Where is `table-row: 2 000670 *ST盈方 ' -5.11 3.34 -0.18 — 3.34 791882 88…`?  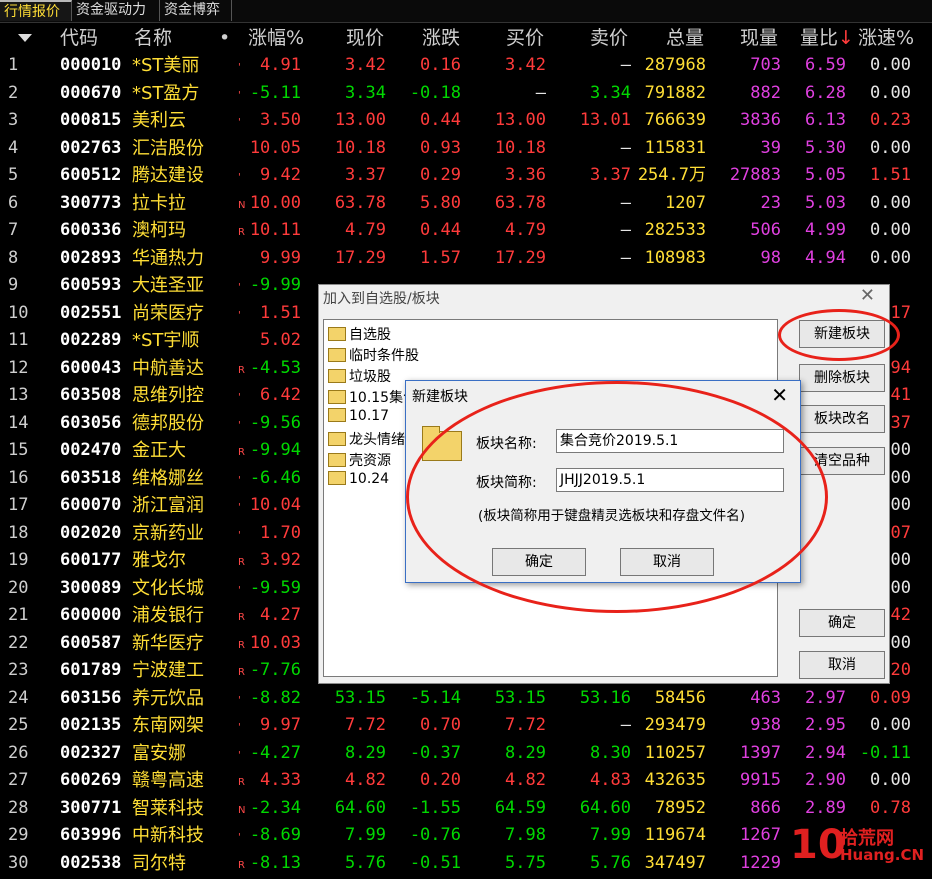 table-row: 2 000670 *ST盈方 ' -5.11 3.34 -0.18 — 3.34 791882 88… is located at coordinates (466, 94).